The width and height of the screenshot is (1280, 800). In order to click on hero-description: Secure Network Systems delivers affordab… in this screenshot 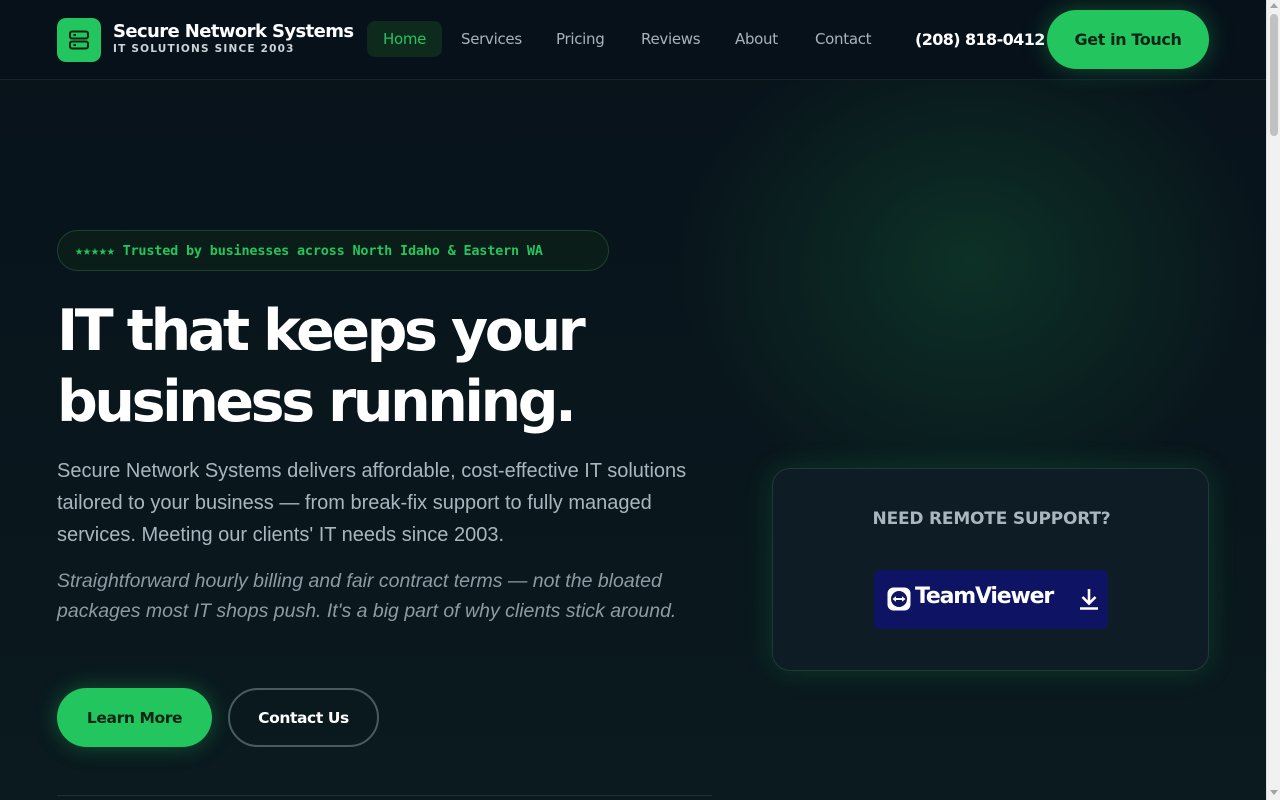, I will do `click(372, 503)`.